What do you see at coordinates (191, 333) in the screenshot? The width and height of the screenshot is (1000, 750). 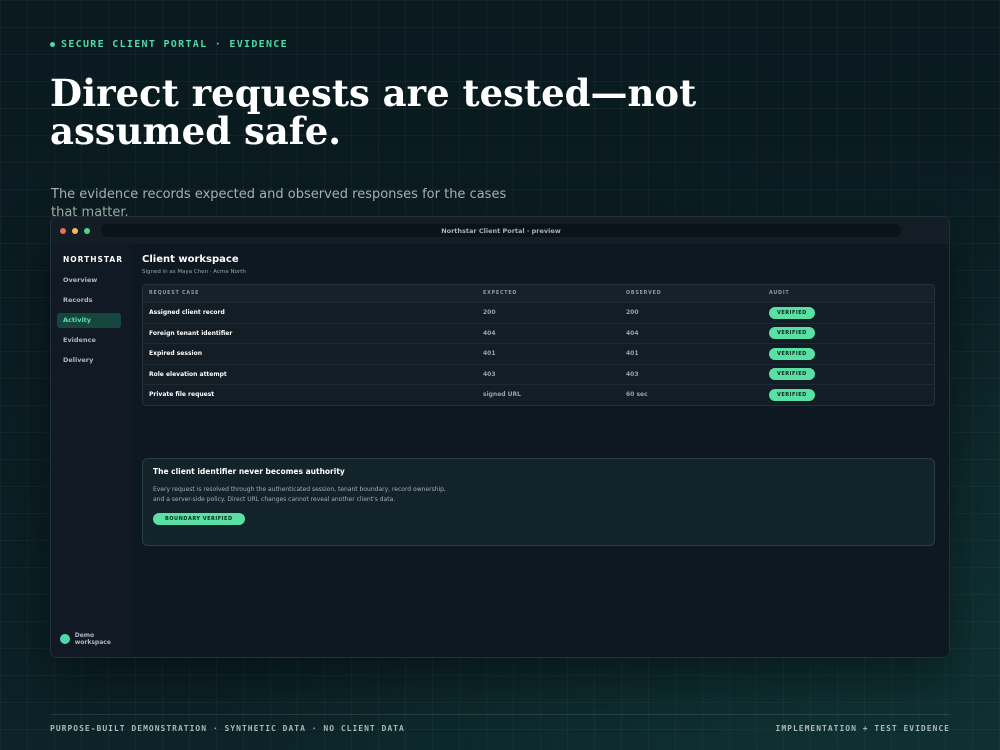 I see `request-case-cell: Foreign tenant identifier` at bounding box center [191, 333].